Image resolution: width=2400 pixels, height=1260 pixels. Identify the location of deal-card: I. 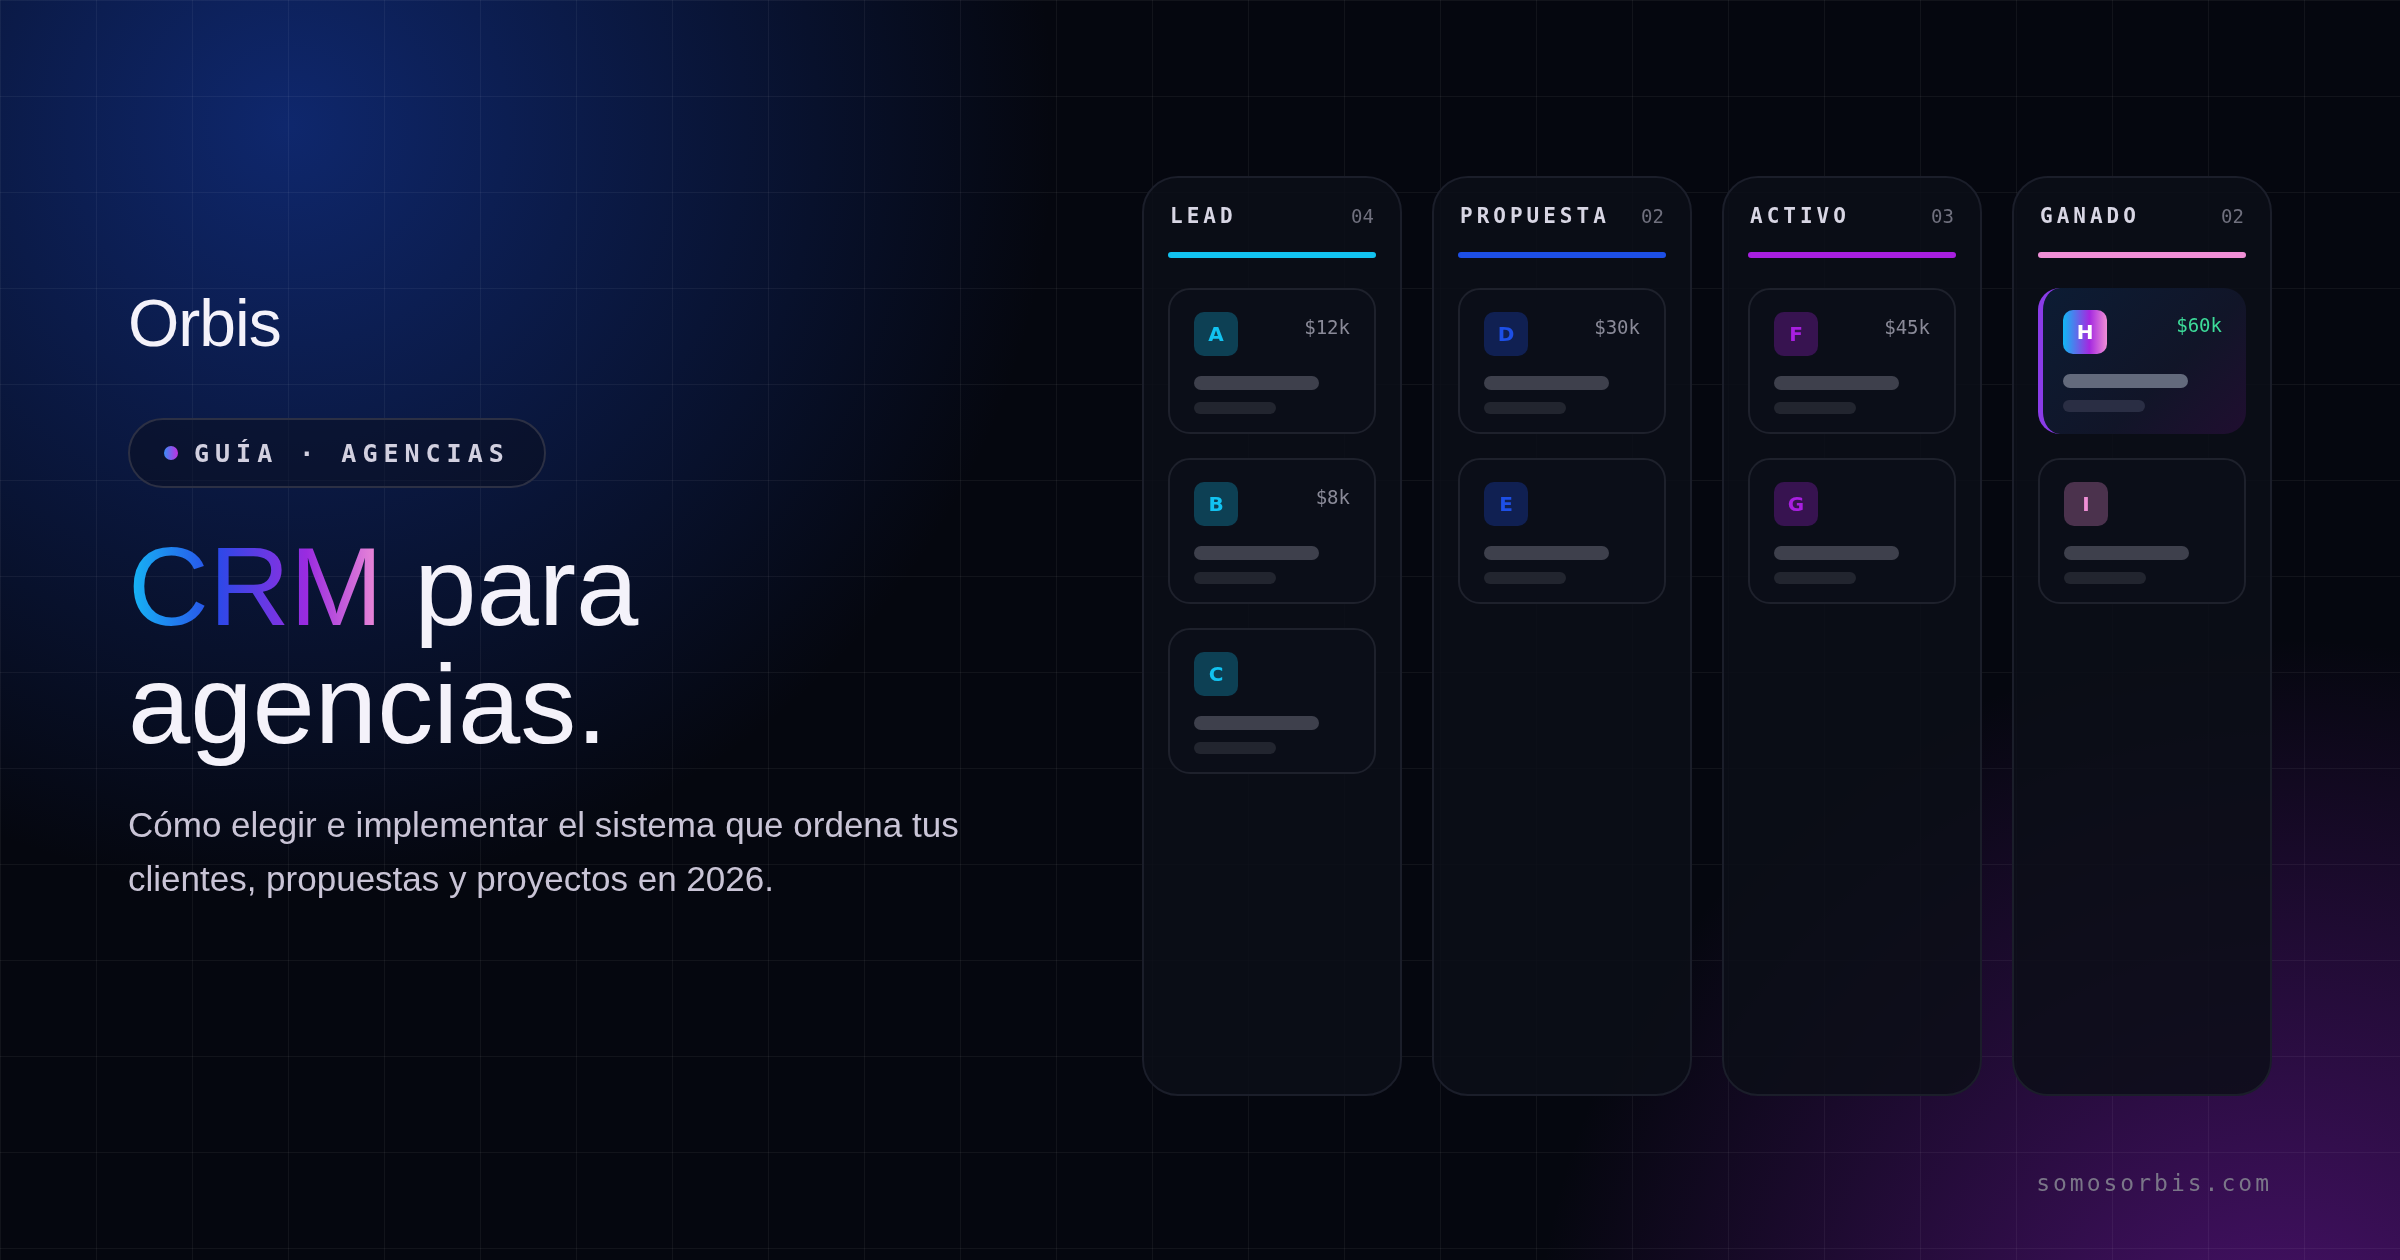
(2142, 531).